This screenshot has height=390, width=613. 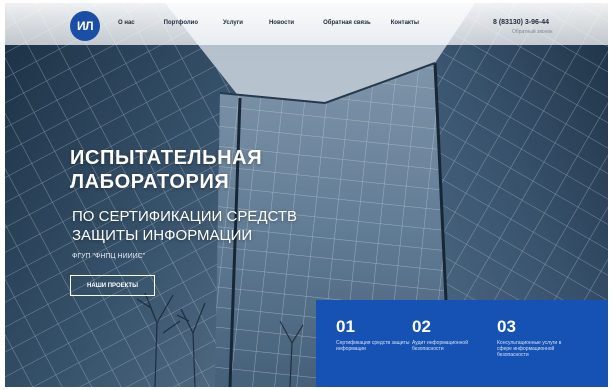 I want to click on nav-item-services: Услуги, so click(x=233, y=23).